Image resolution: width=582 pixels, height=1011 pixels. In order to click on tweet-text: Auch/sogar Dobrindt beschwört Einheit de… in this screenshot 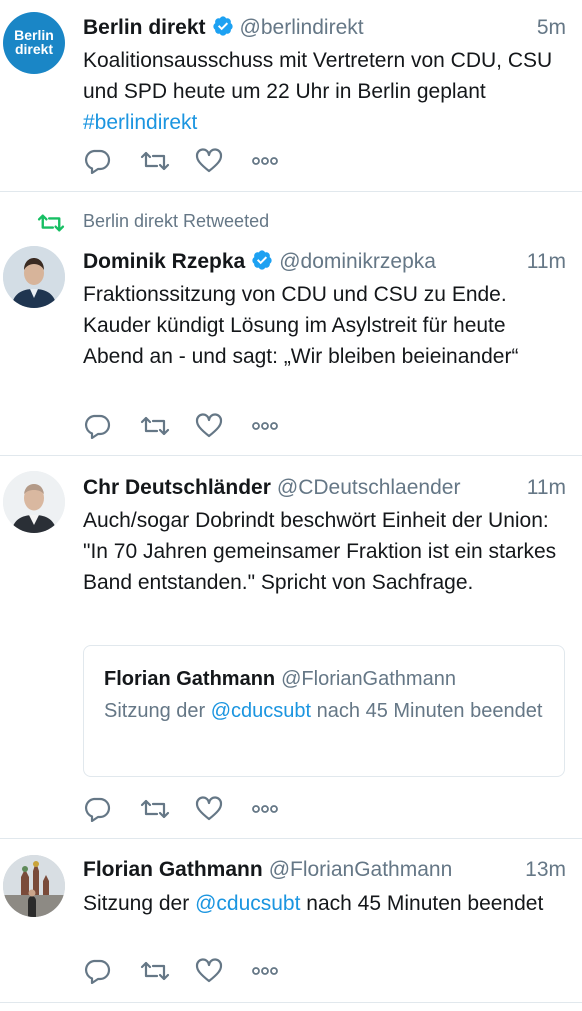, I will do `click(320, 551)`.